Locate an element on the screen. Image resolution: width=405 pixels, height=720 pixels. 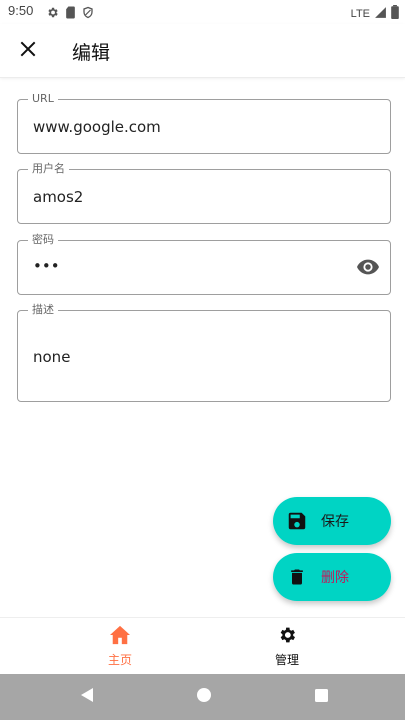
delete-button: 删除 is located at coordinates (332, 577).